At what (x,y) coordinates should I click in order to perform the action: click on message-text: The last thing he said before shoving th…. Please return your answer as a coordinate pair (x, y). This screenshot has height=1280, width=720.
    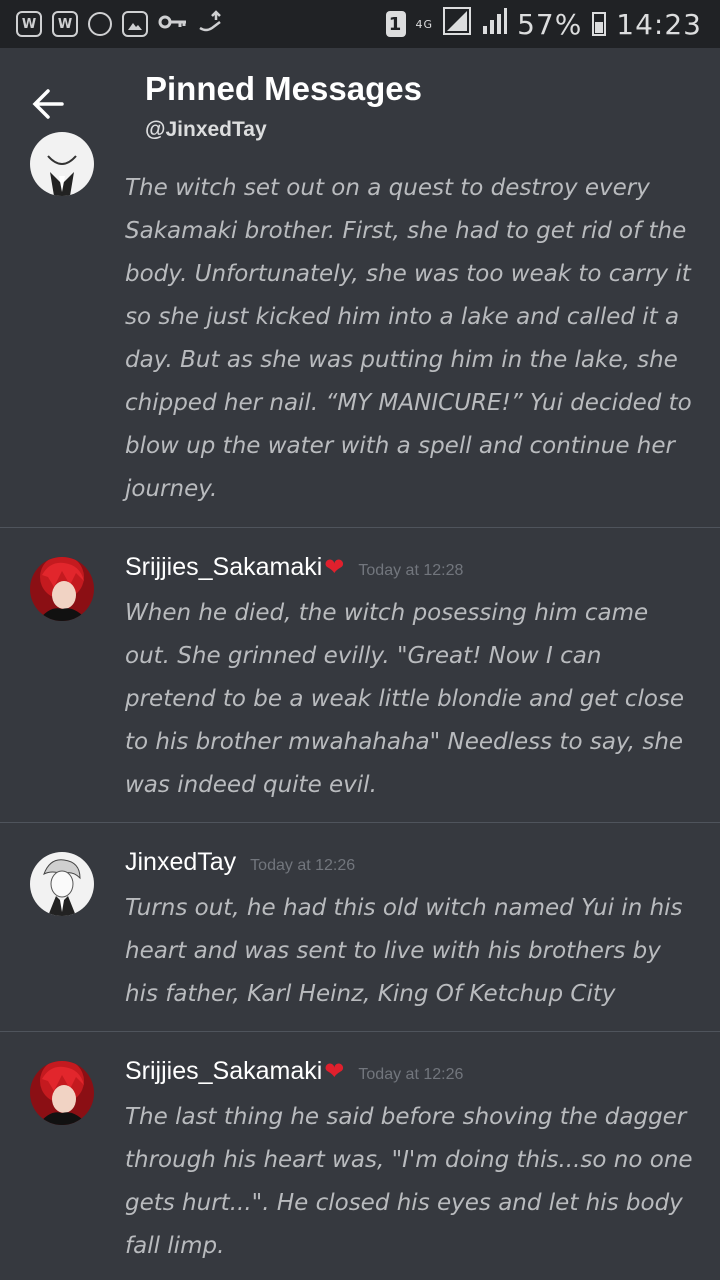
    Looking at the image, I should click on (409, 1181).